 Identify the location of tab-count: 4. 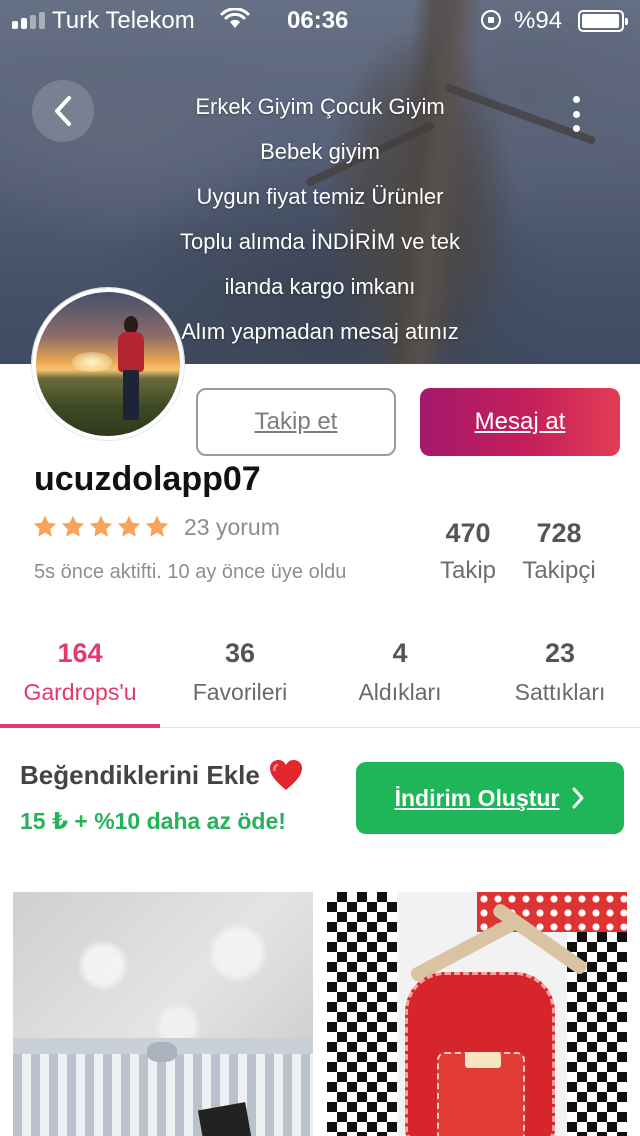
(400, 653).